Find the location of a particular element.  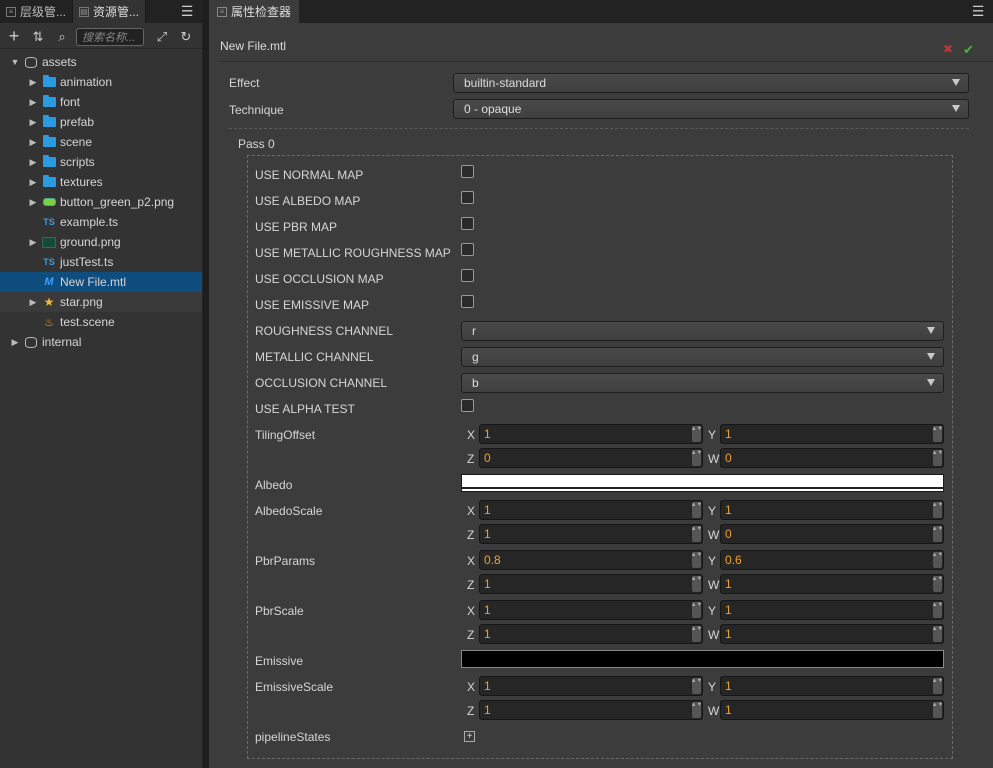

metallic-channel-select: g is located at coordinates (702, 357).